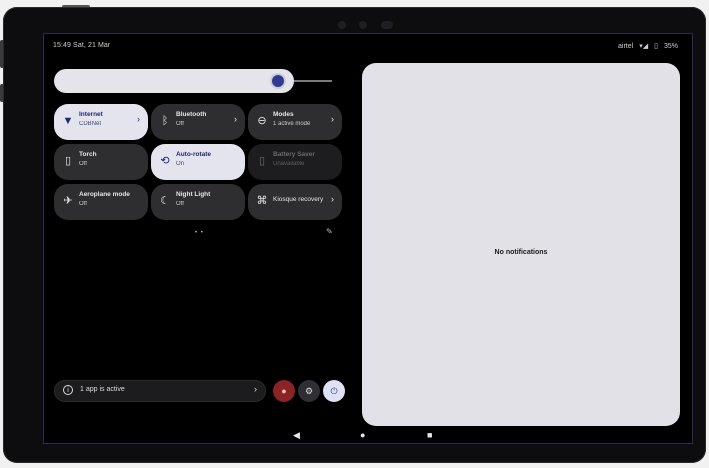  I want to click on power-icon: ⏻, so click(334, 391).